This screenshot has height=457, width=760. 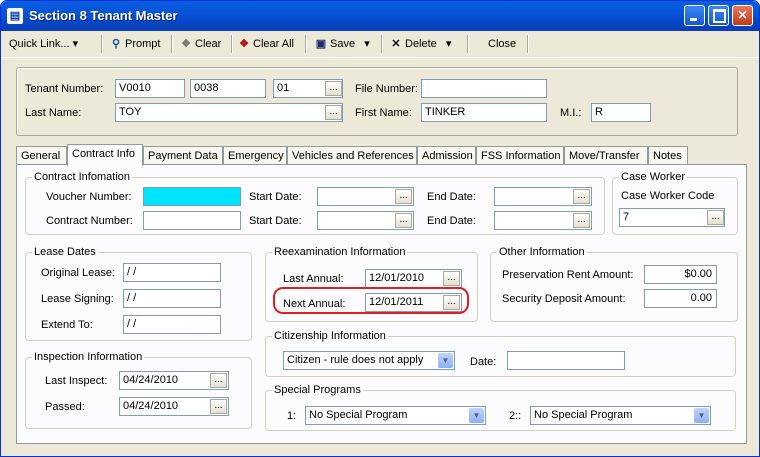 What do you see at coordinates (317, 390) in the screenshot?
I see `special-programs-legend: Special Programs` at bounding box center [317, 390].